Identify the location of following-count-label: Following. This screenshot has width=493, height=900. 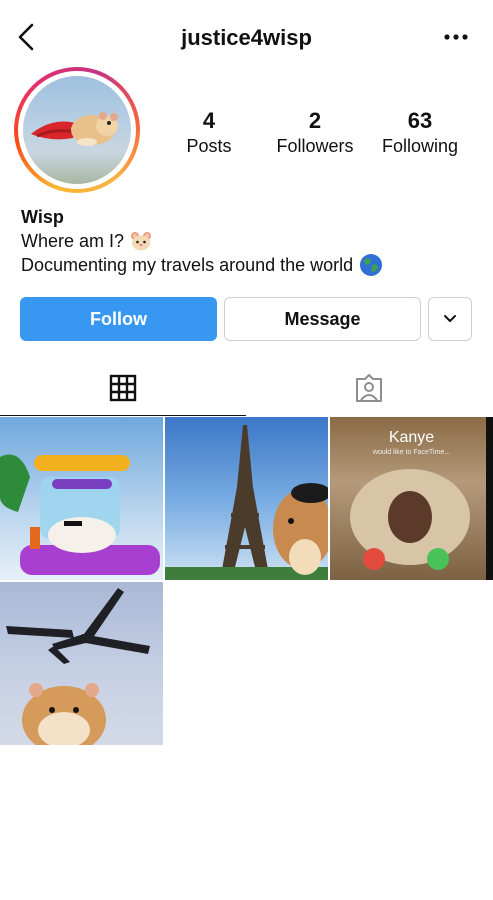
(420, 146).